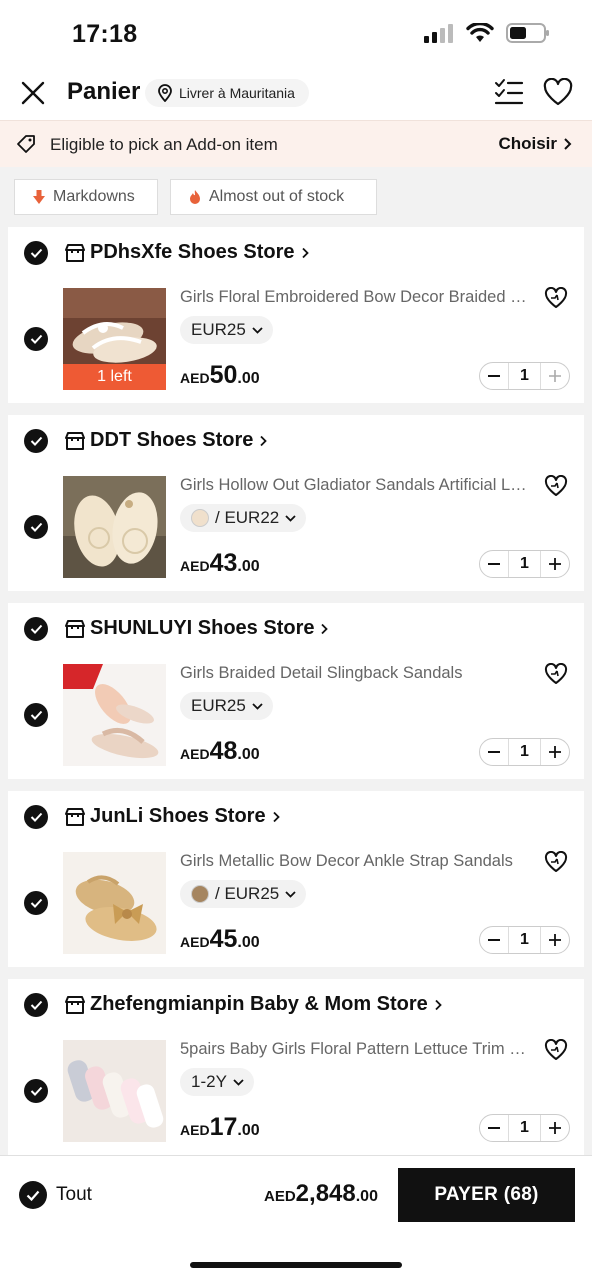 The image size is (592, 1280). What do you see at coordinates (199, 252) in the screenshot?
I see `store-name-link: PDhsXfe Shoes Store` at bounding box center [199, 252].